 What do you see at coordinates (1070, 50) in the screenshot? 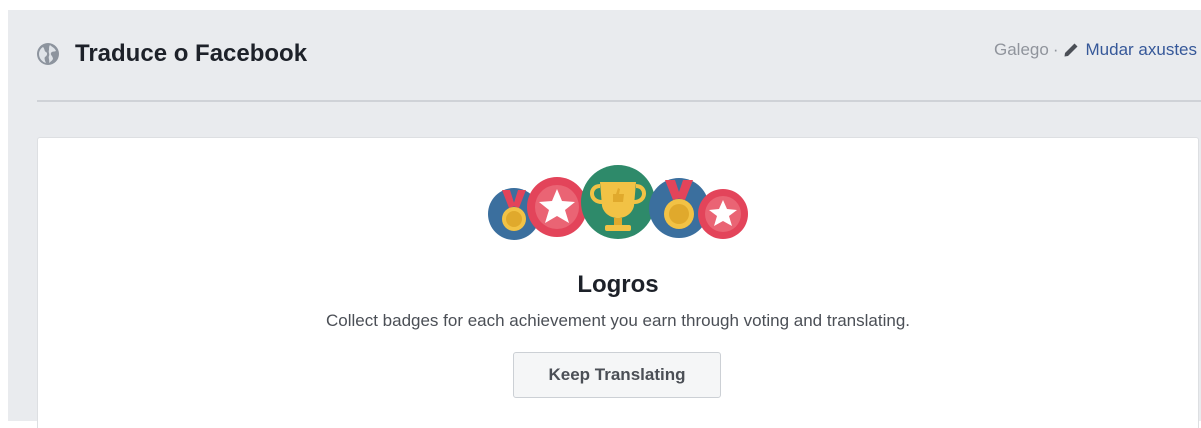
I see `pencil-icon` at bounding box center [1070, 50].